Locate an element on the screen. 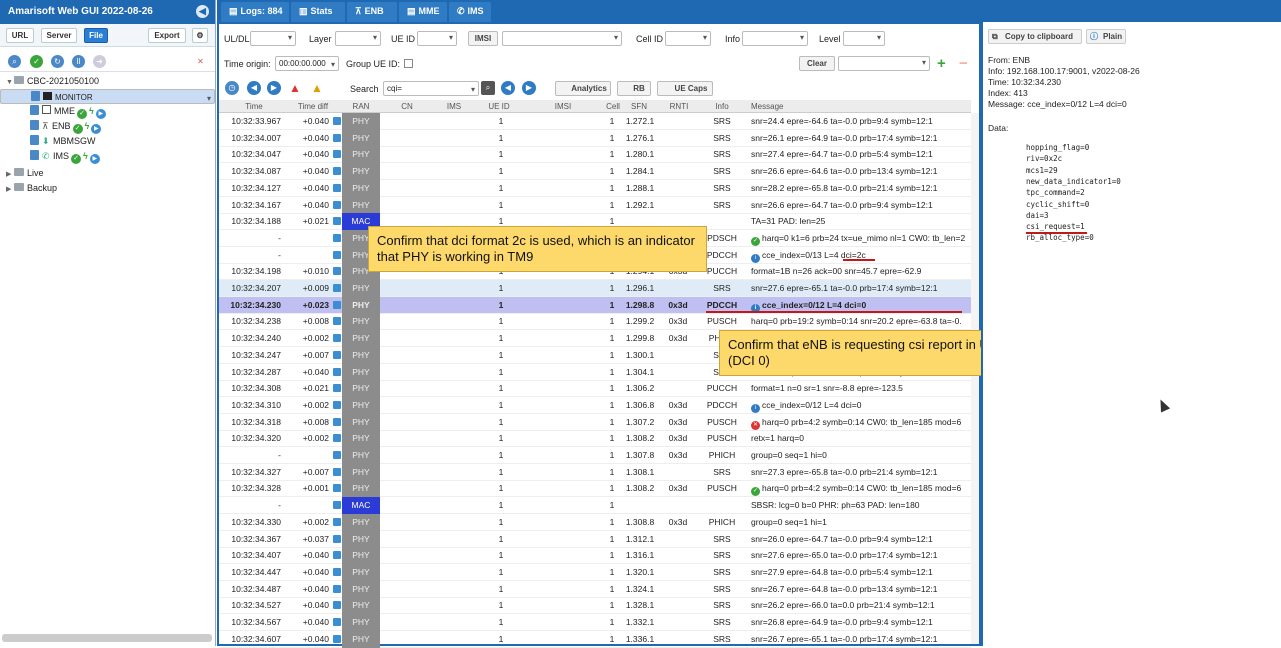  column-header: Message is located at coordinates (771, 106).